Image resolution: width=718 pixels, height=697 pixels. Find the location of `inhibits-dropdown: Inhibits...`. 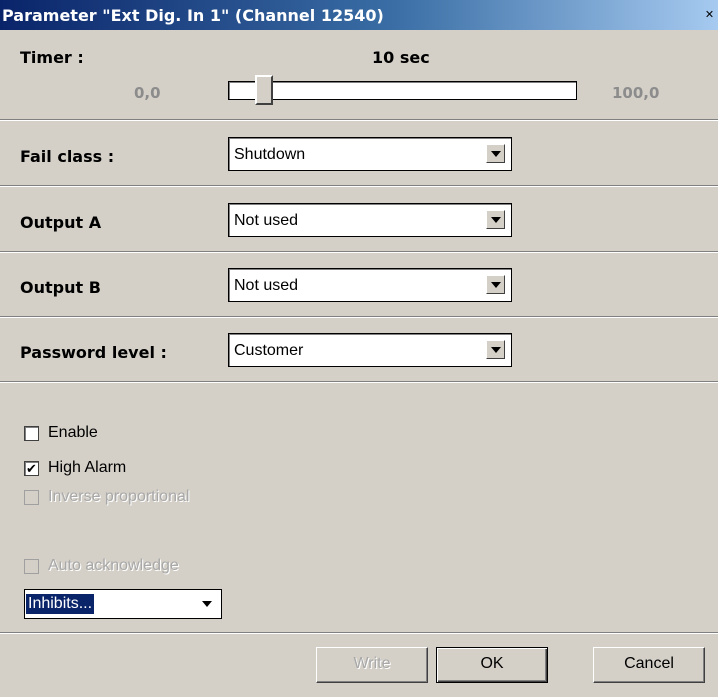

inhibits-dropdown: Inhibits... is located at coordinates (123, 604).